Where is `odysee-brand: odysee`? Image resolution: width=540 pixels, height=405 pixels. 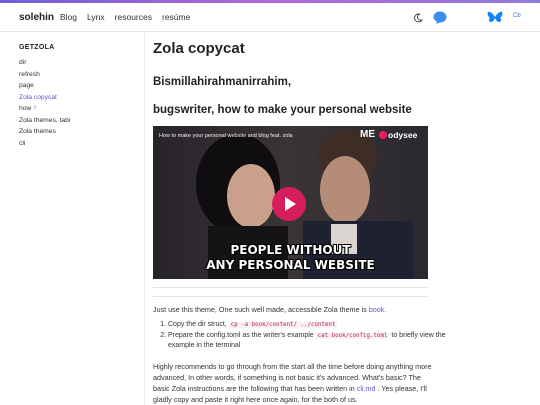 odysee-brand: odysee is located at coordinates (403, 135).